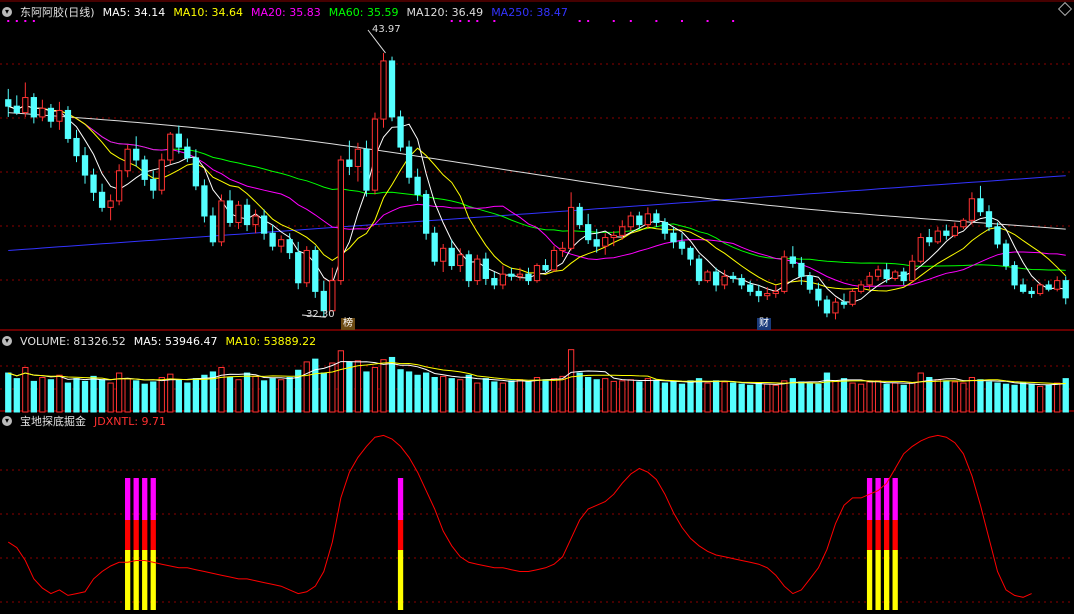 This screenshot has width=1074, height=614. I want to click on ranking-tag: 榜, so click(348, 324).